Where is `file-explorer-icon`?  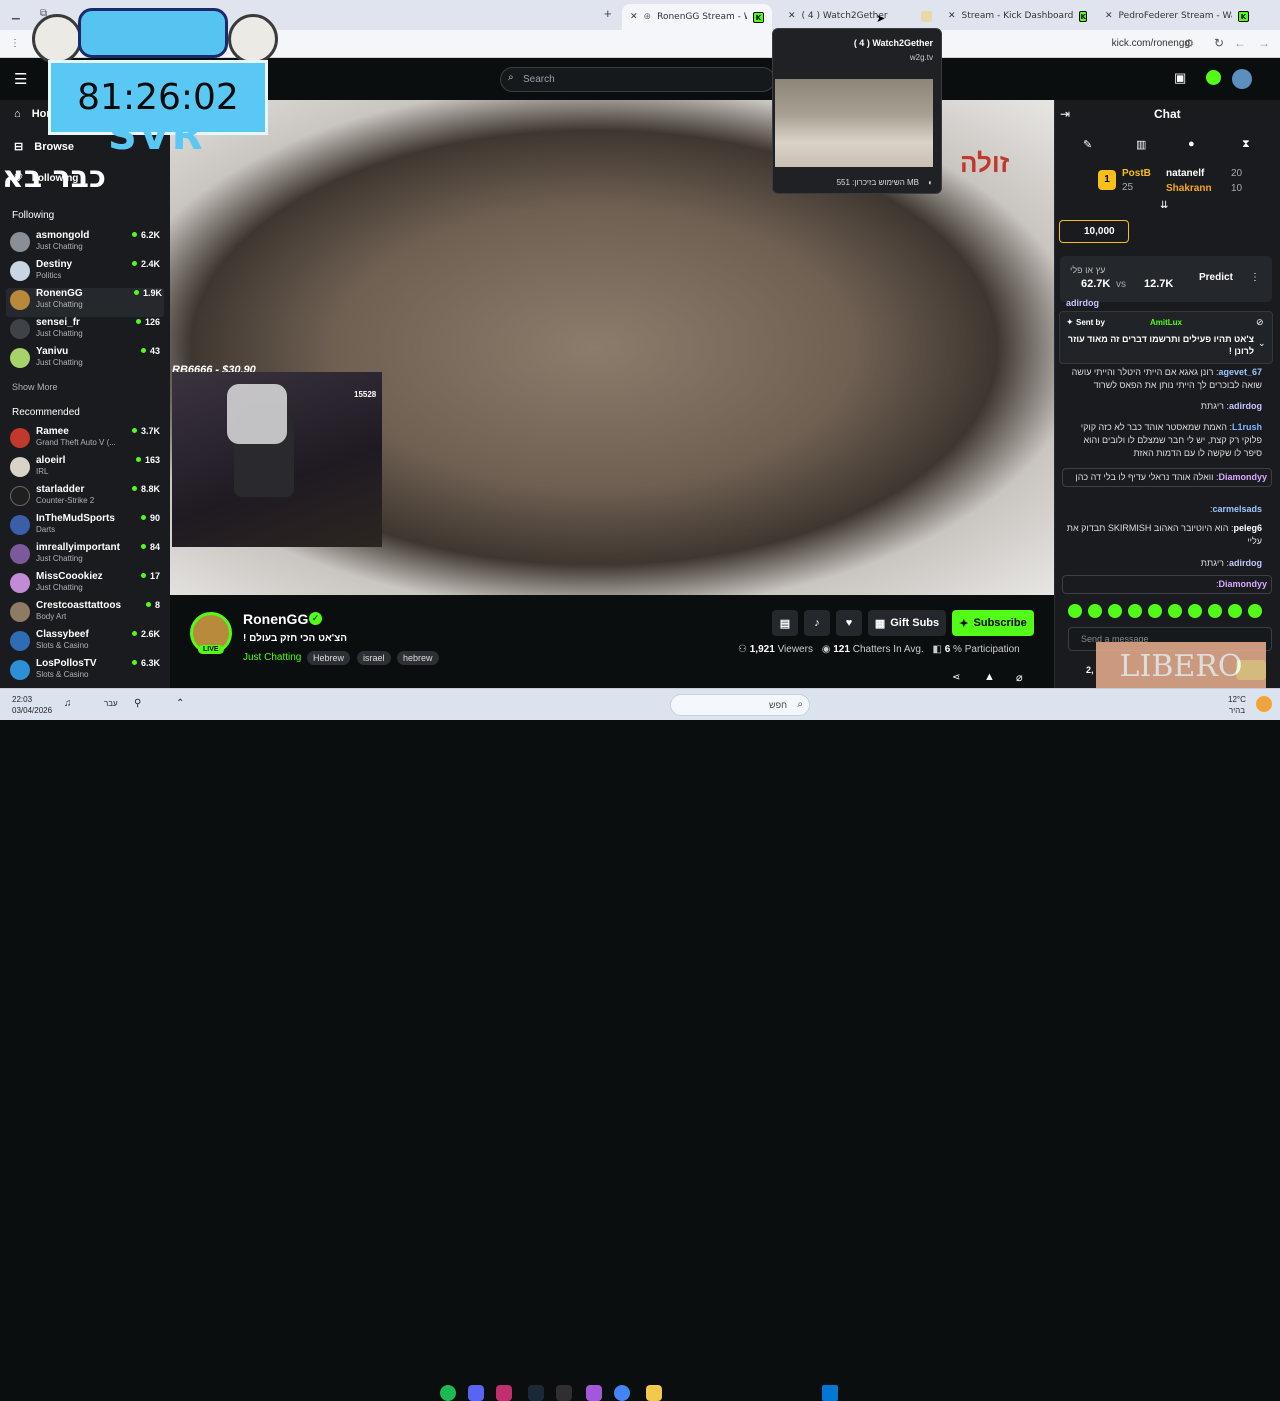 file-explorer-icon is located at coordinates (654, 1393).